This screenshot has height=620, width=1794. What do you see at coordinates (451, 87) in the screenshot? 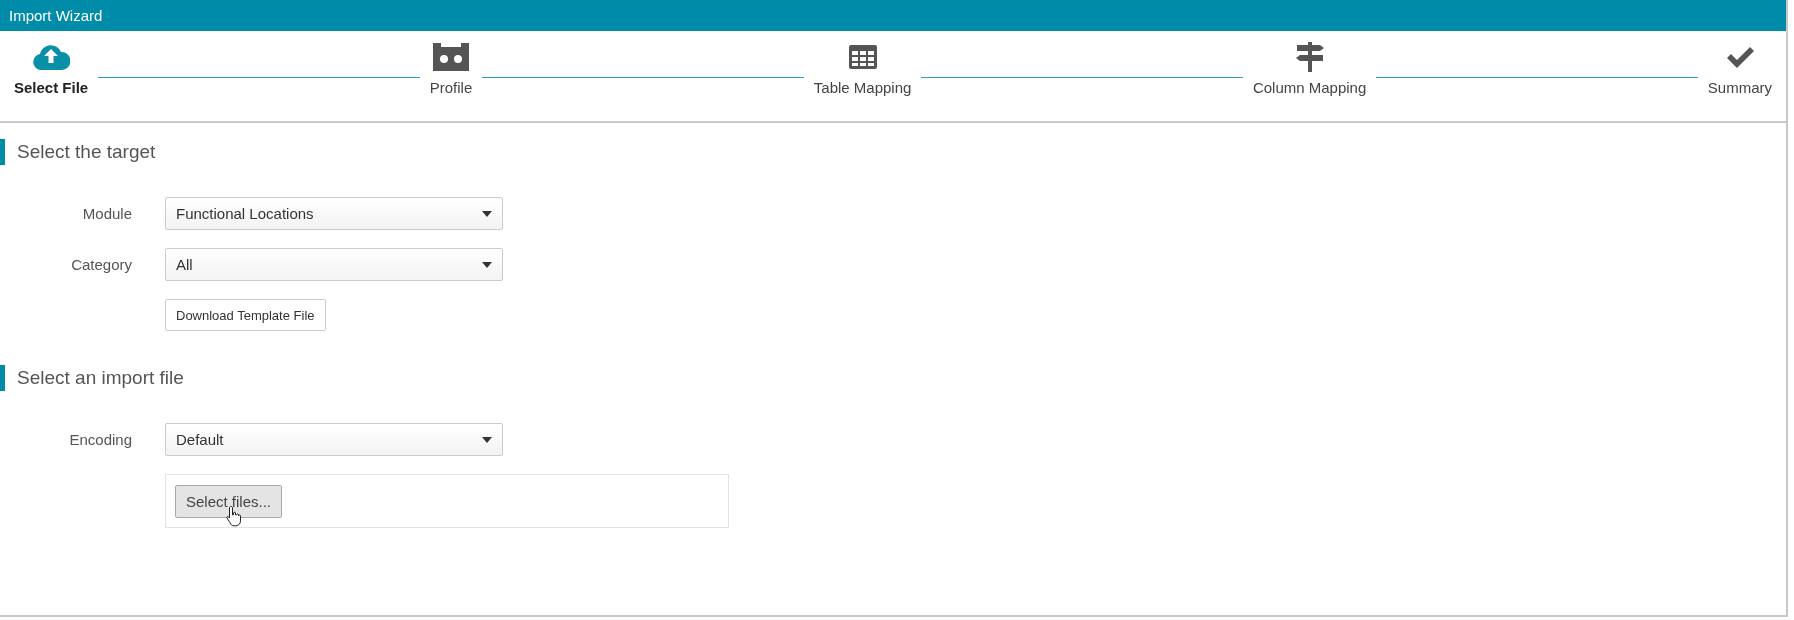
I see `step-label: Profile` at bounding box center [451, 87].